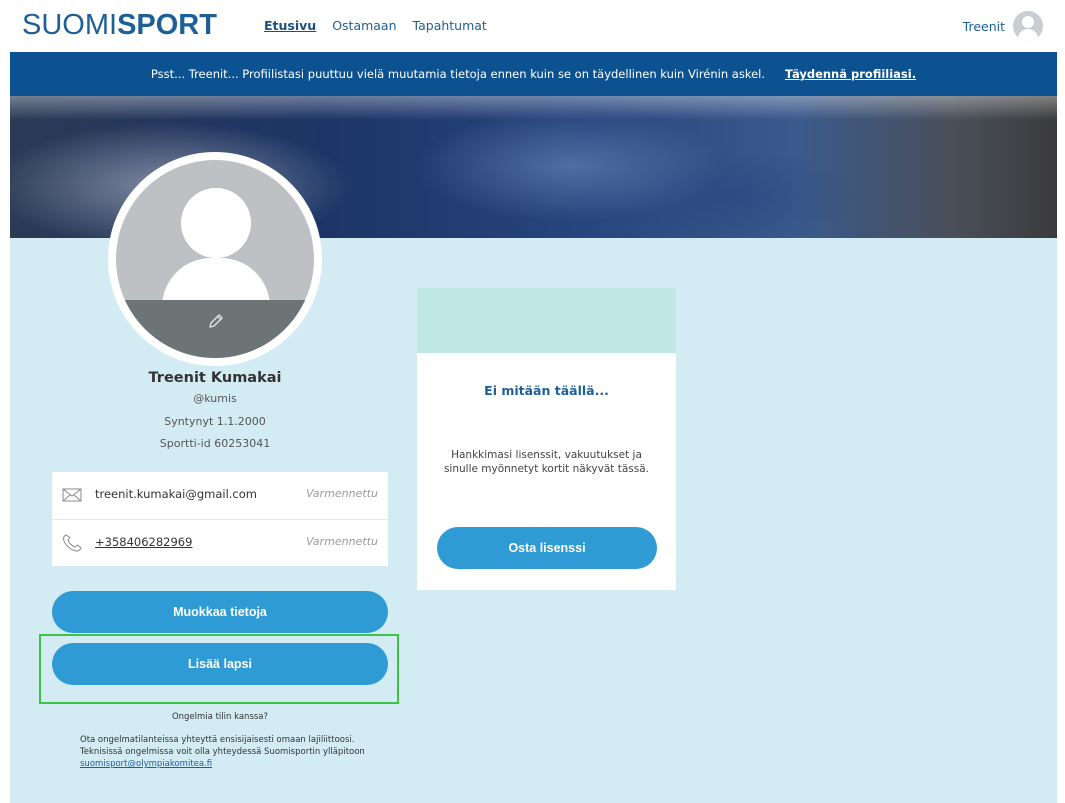 This screenshot has height=803, width=1065. Describe the element at coordinates (220, 543) in the screenshot. I see `phone-row: +358406282969 Varmennettu` at that location.